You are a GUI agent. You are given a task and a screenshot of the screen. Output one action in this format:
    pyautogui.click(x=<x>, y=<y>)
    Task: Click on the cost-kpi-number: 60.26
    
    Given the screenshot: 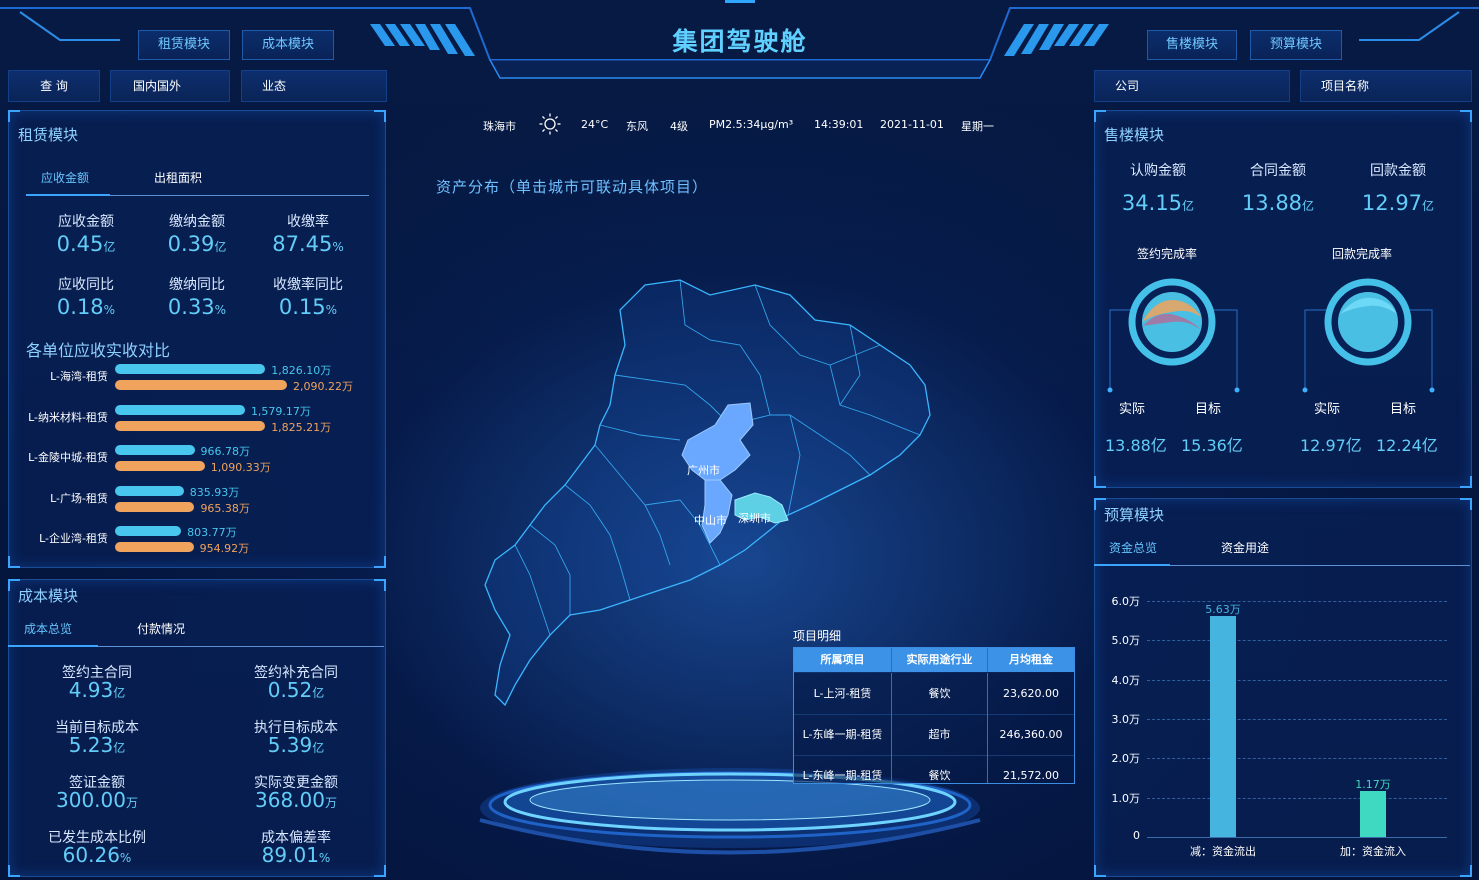 What is the action you would take?
    pyautogui.click(x=91, y=855)
    